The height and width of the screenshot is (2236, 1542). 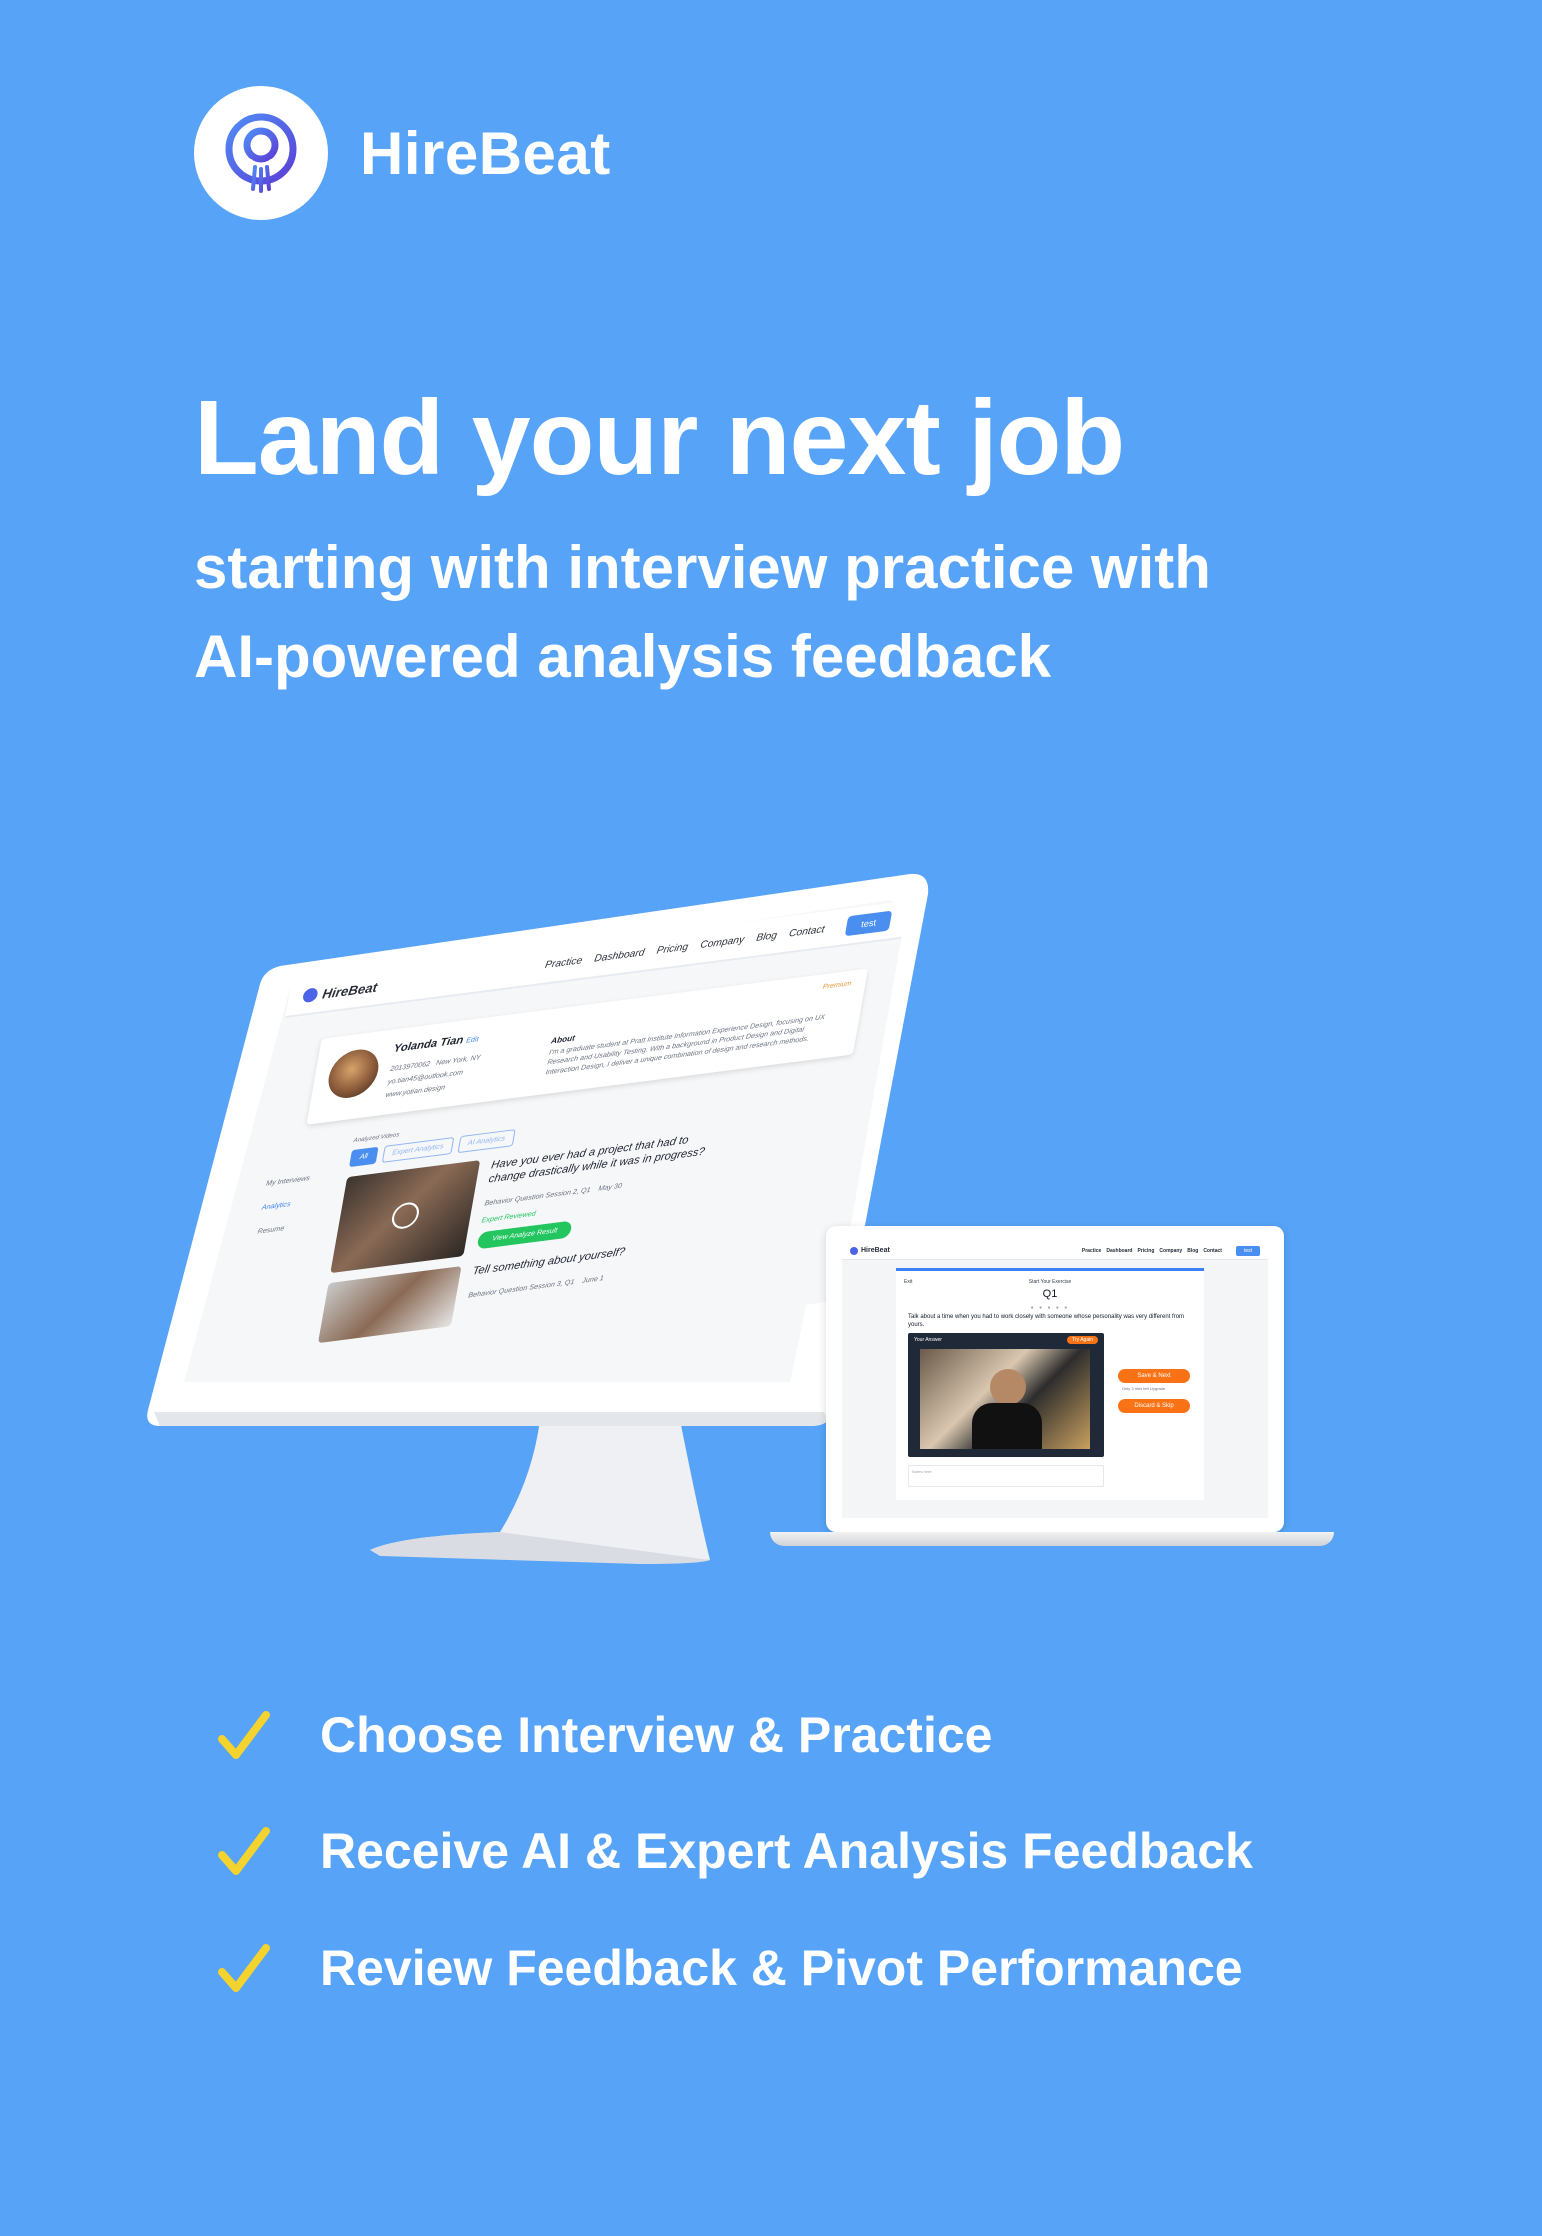 I want to click on laptop-base, so click(x=1052, y=1539).